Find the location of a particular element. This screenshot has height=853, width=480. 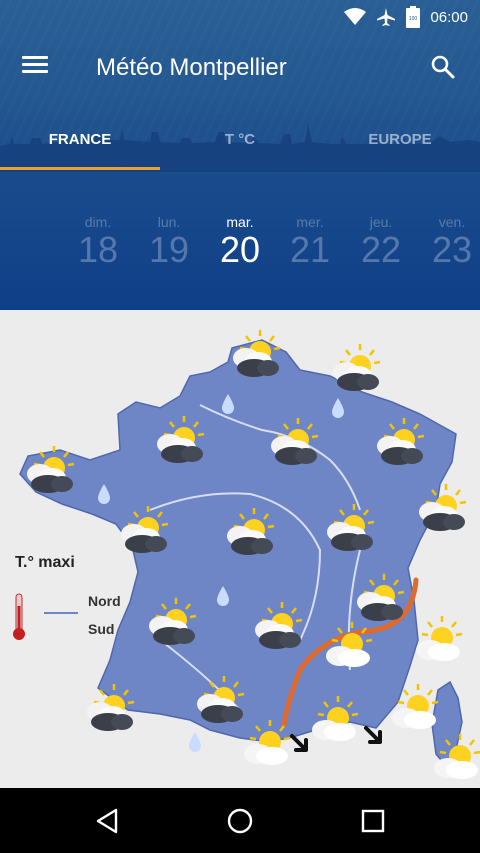

home-icon is located at coordinates (240, 821).